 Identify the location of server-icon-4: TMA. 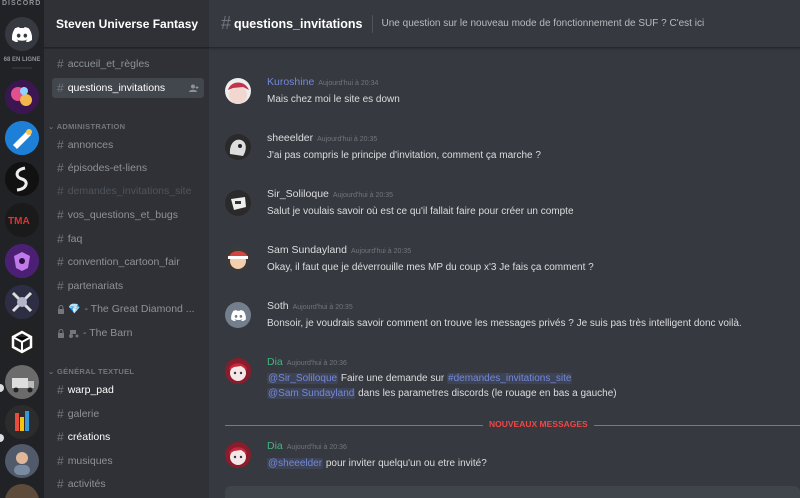
(22, 220).